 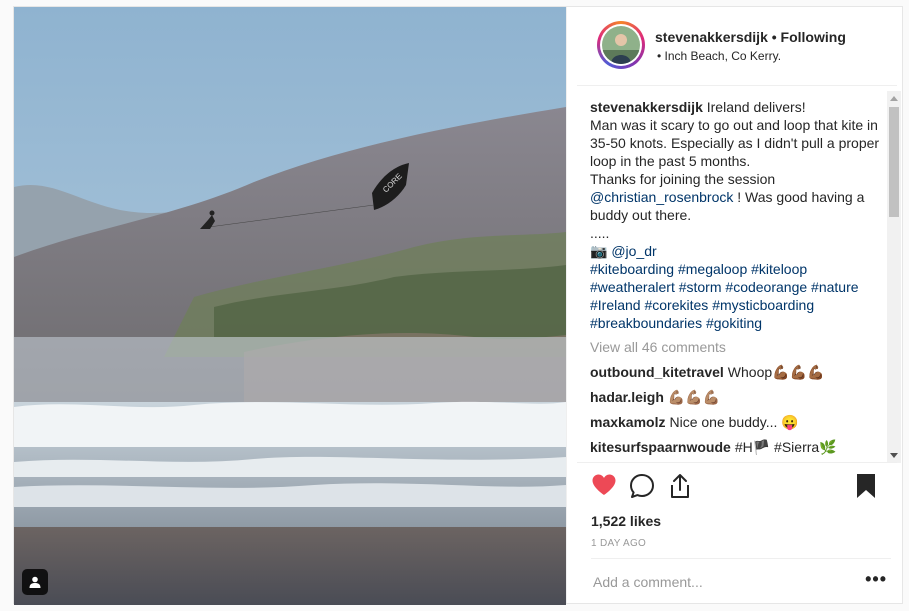 I want to click on scrollbar-thumb, so click(x=894, y=162).